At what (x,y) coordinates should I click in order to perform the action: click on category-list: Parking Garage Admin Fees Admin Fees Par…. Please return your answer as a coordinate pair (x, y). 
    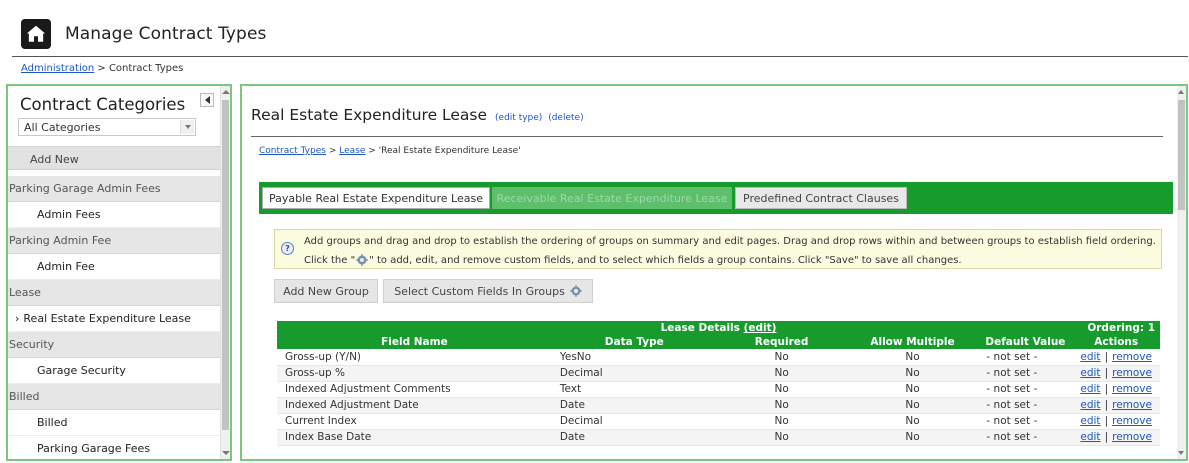
    Looking at the image, I should click on (115, 317).